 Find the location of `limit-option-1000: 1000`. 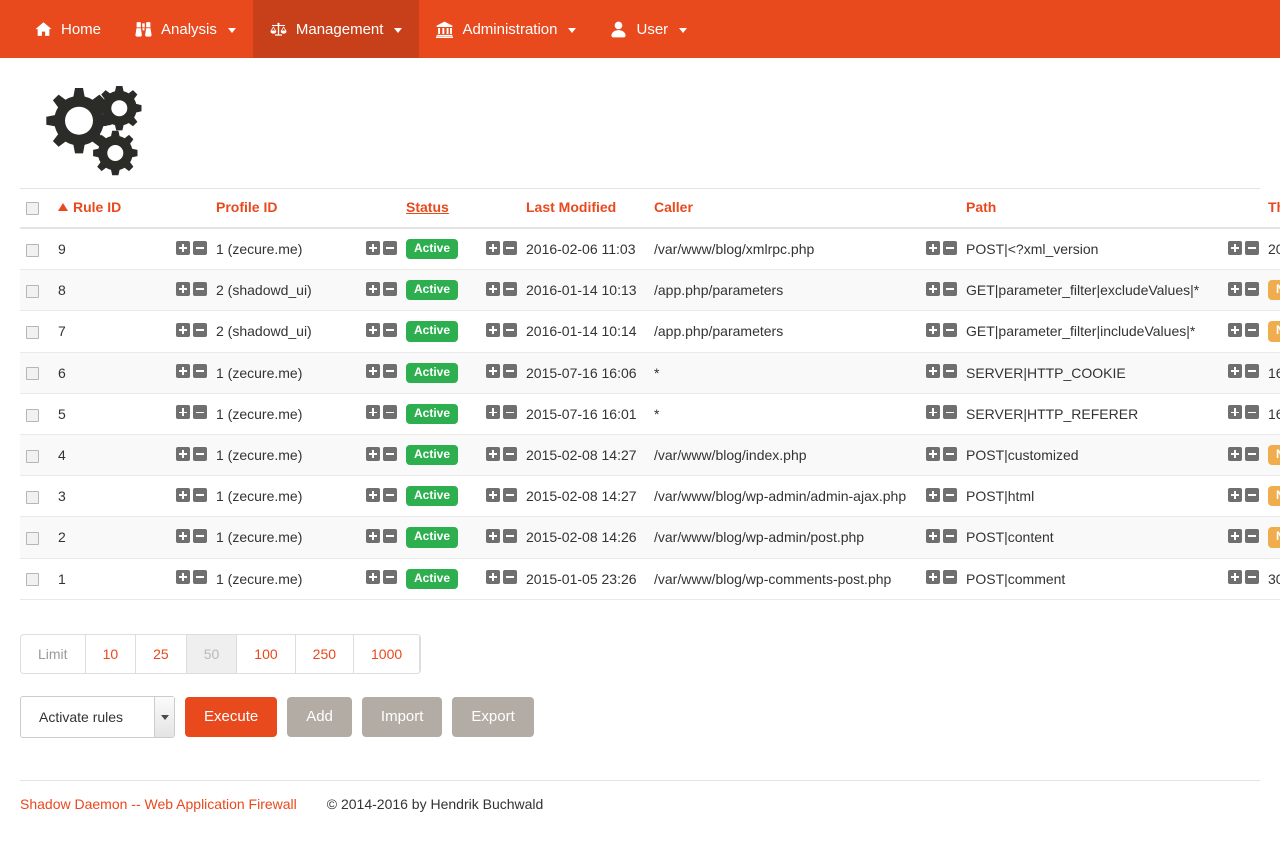

limit-option-1000: 1000 is located at coordinates (387, 654).